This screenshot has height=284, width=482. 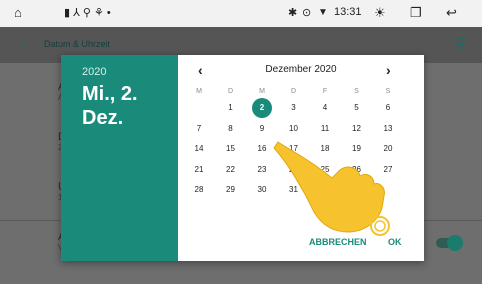 What do you see at coordinates (110, 106) in the screenshot?
I see `header-date: Mi., 2. Dez.` at bounding box center [110, 106].